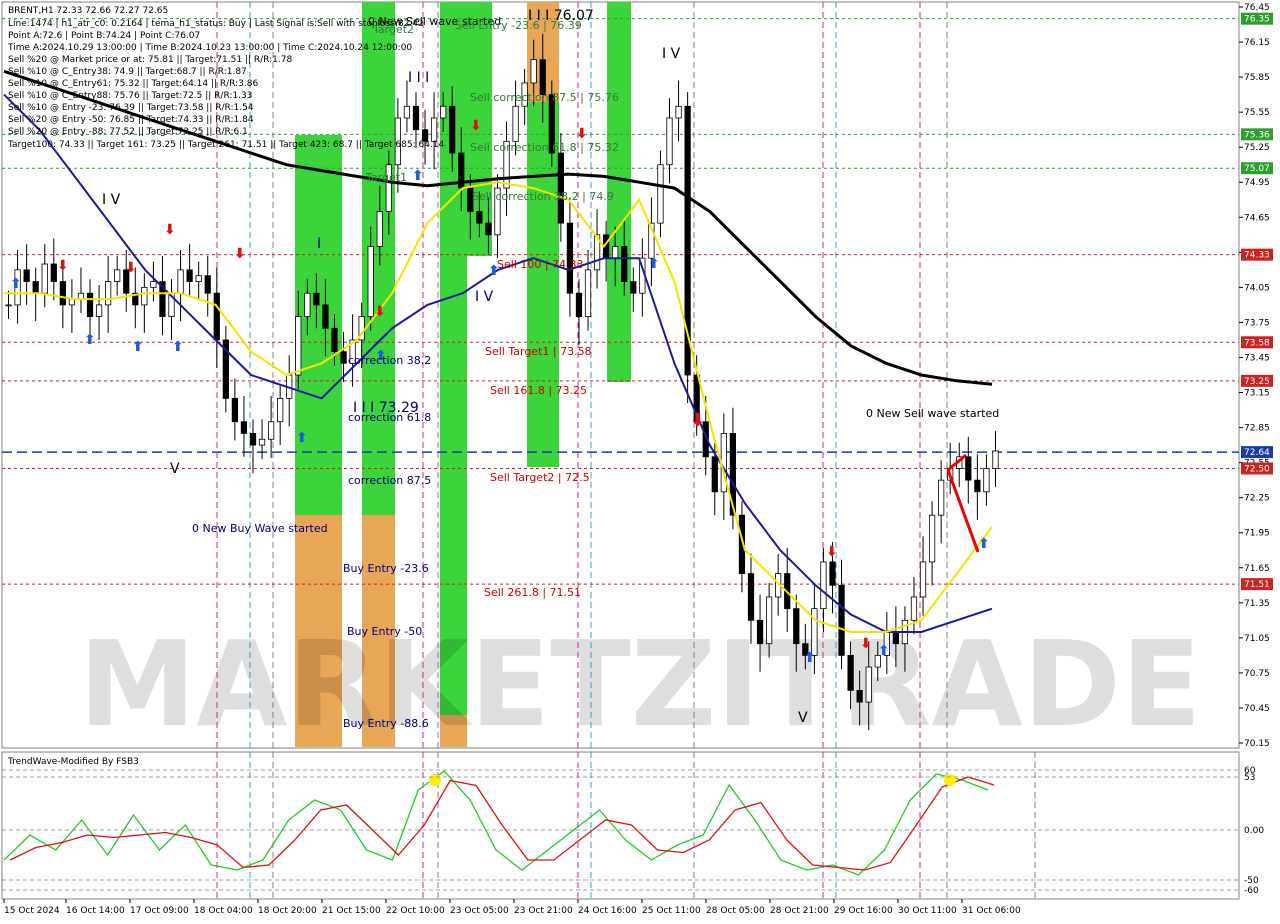 Image resolution: width=1280 pixels, height=924 pixels. Describe the element at coordinates (386, 408) in the screenshot. I see `annotation-wave-iii-low: I I I 73.29` at that location.